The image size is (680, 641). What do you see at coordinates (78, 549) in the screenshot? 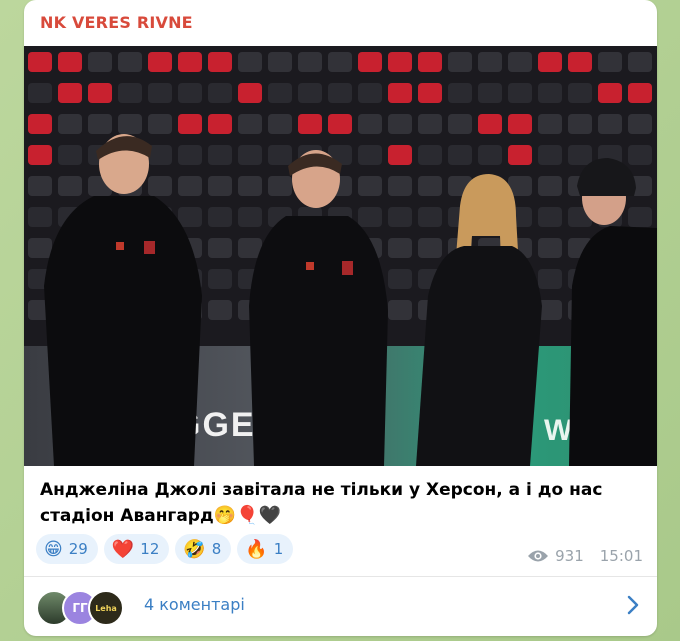
I see `reaction-count: 29` at bounding box center [78, 549].